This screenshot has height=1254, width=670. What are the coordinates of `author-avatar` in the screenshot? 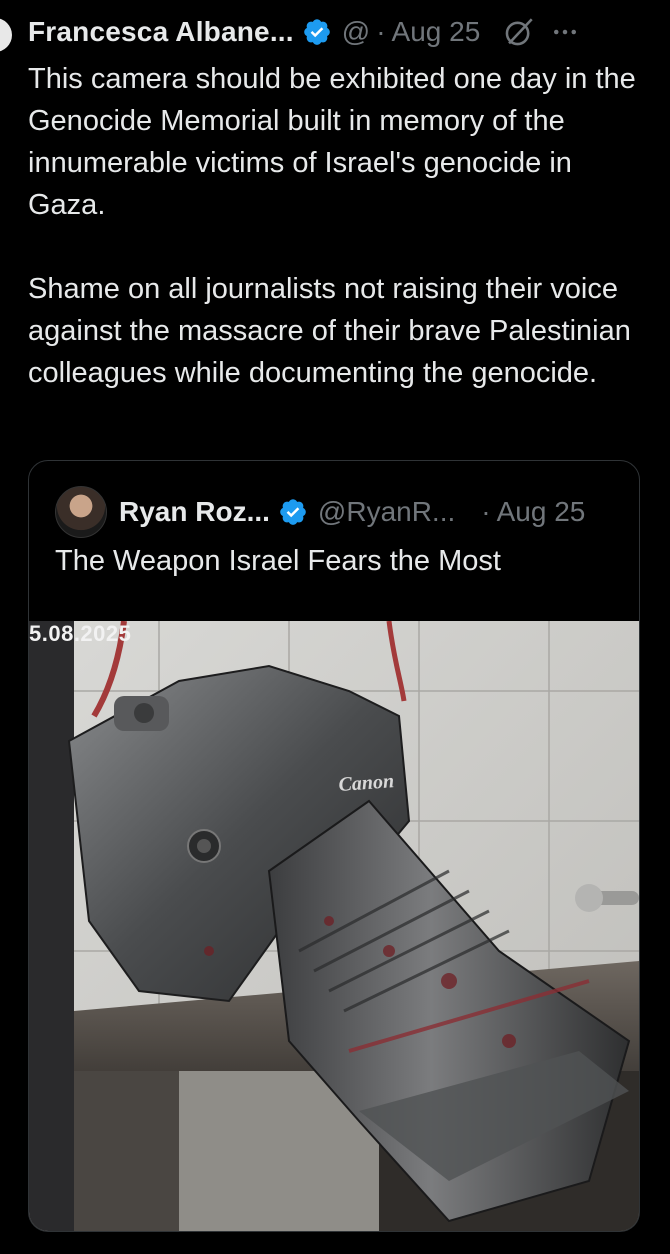 It's located at (6, 35).